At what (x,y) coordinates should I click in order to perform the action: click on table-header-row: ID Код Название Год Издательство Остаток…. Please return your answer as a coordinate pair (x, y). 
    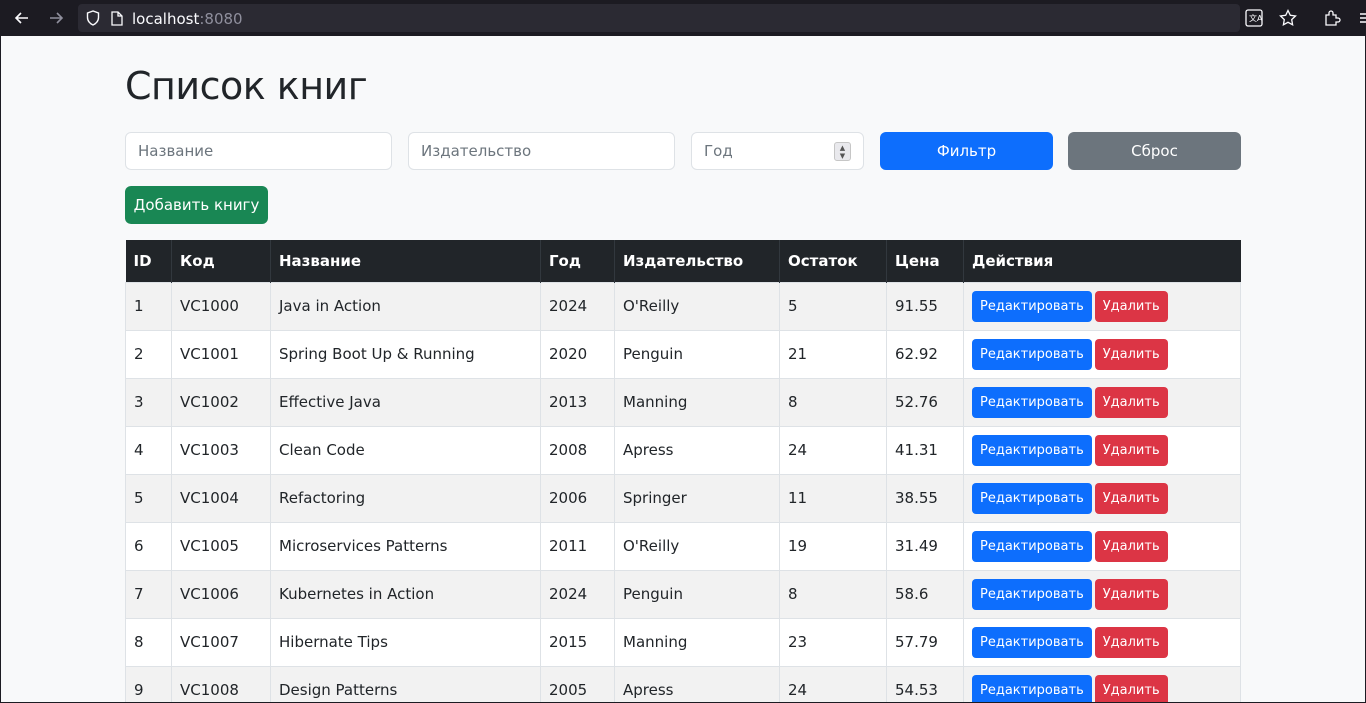
    Looking at the image, I should click on (683, 261).